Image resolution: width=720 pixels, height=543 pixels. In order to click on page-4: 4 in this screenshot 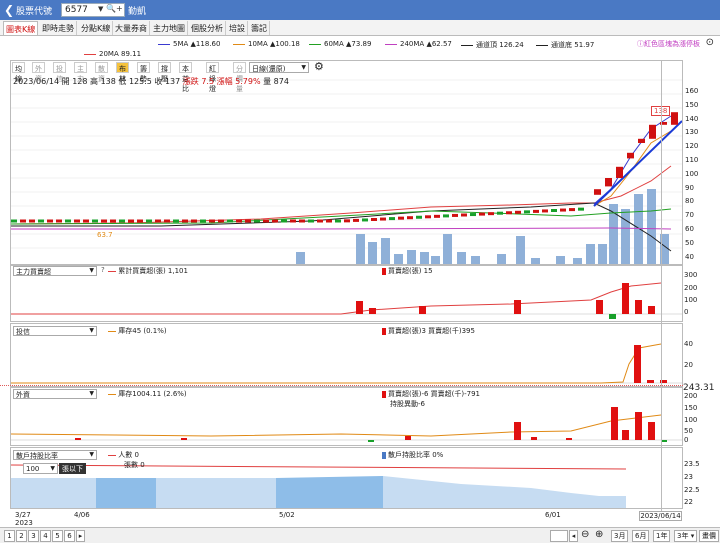, I will do `click(45, 536)`.